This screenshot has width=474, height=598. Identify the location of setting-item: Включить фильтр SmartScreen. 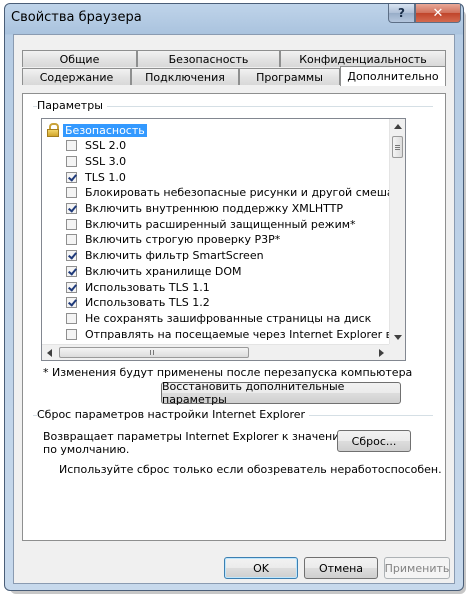
(165, 256).